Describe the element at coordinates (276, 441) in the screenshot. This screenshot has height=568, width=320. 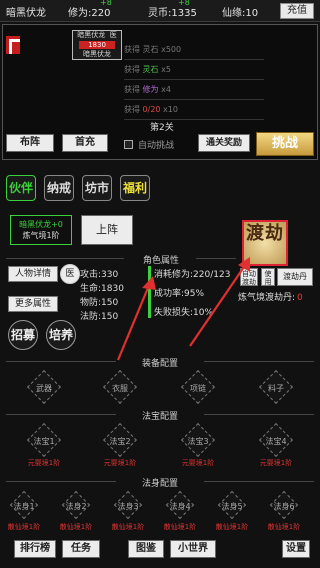
I see `treasure-slot-label: 法宝4` at that location.